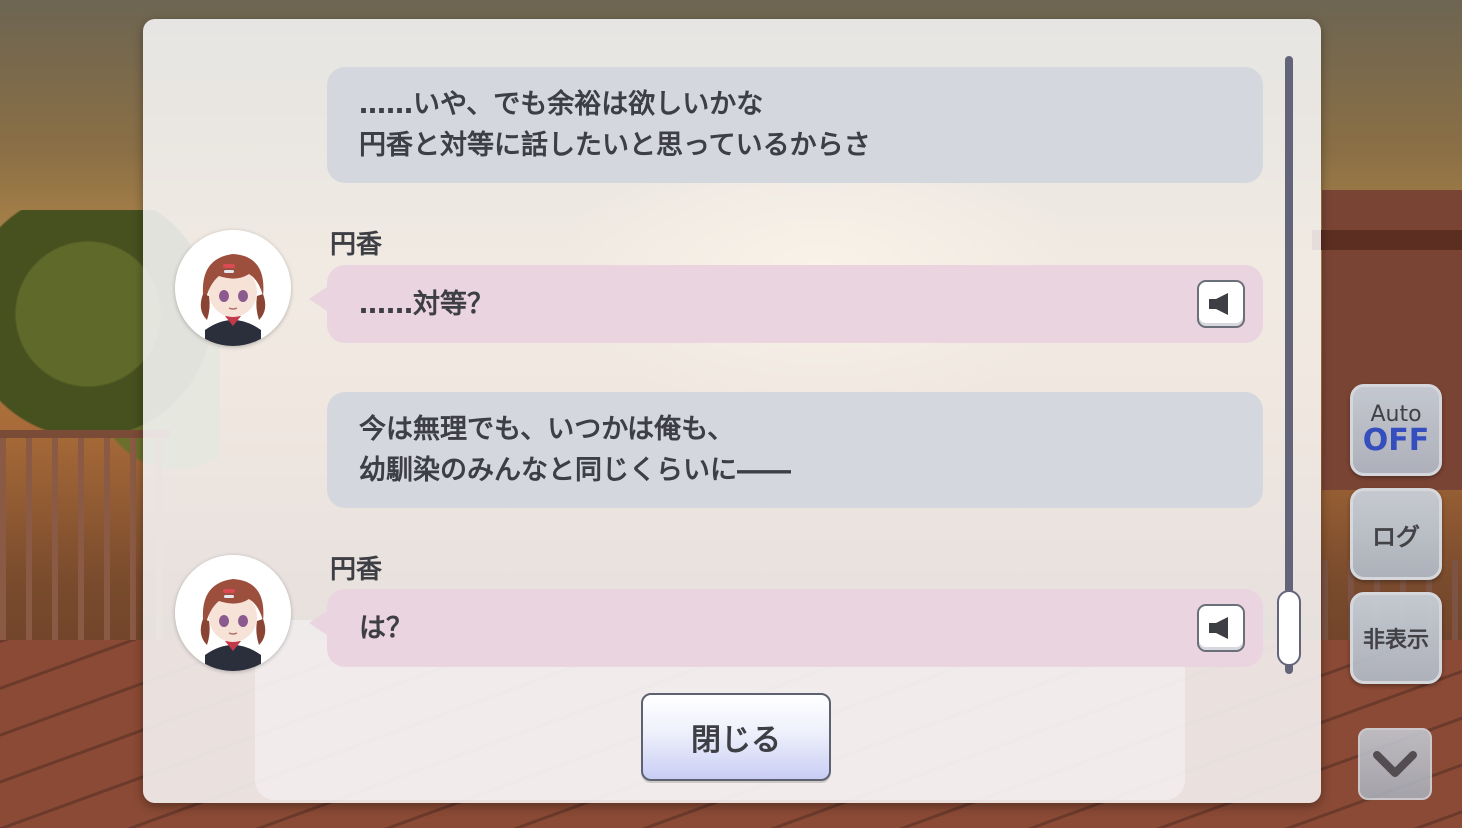 Image resolution: width=1462 pixels, height=828 pixels. Describe the element at coordinates (615, 145) in the screenshot. I see `narration-line: 円香と対等に話したいと思っているからさ` at that location.